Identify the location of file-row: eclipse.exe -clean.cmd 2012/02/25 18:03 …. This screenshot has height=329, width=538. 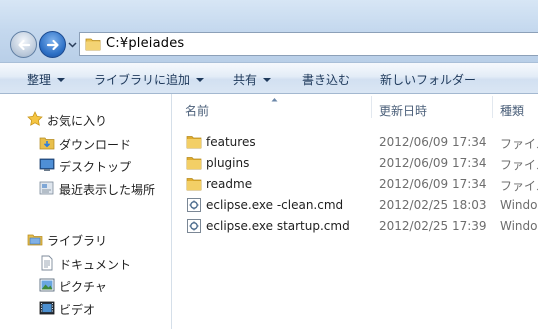
(355, 205).